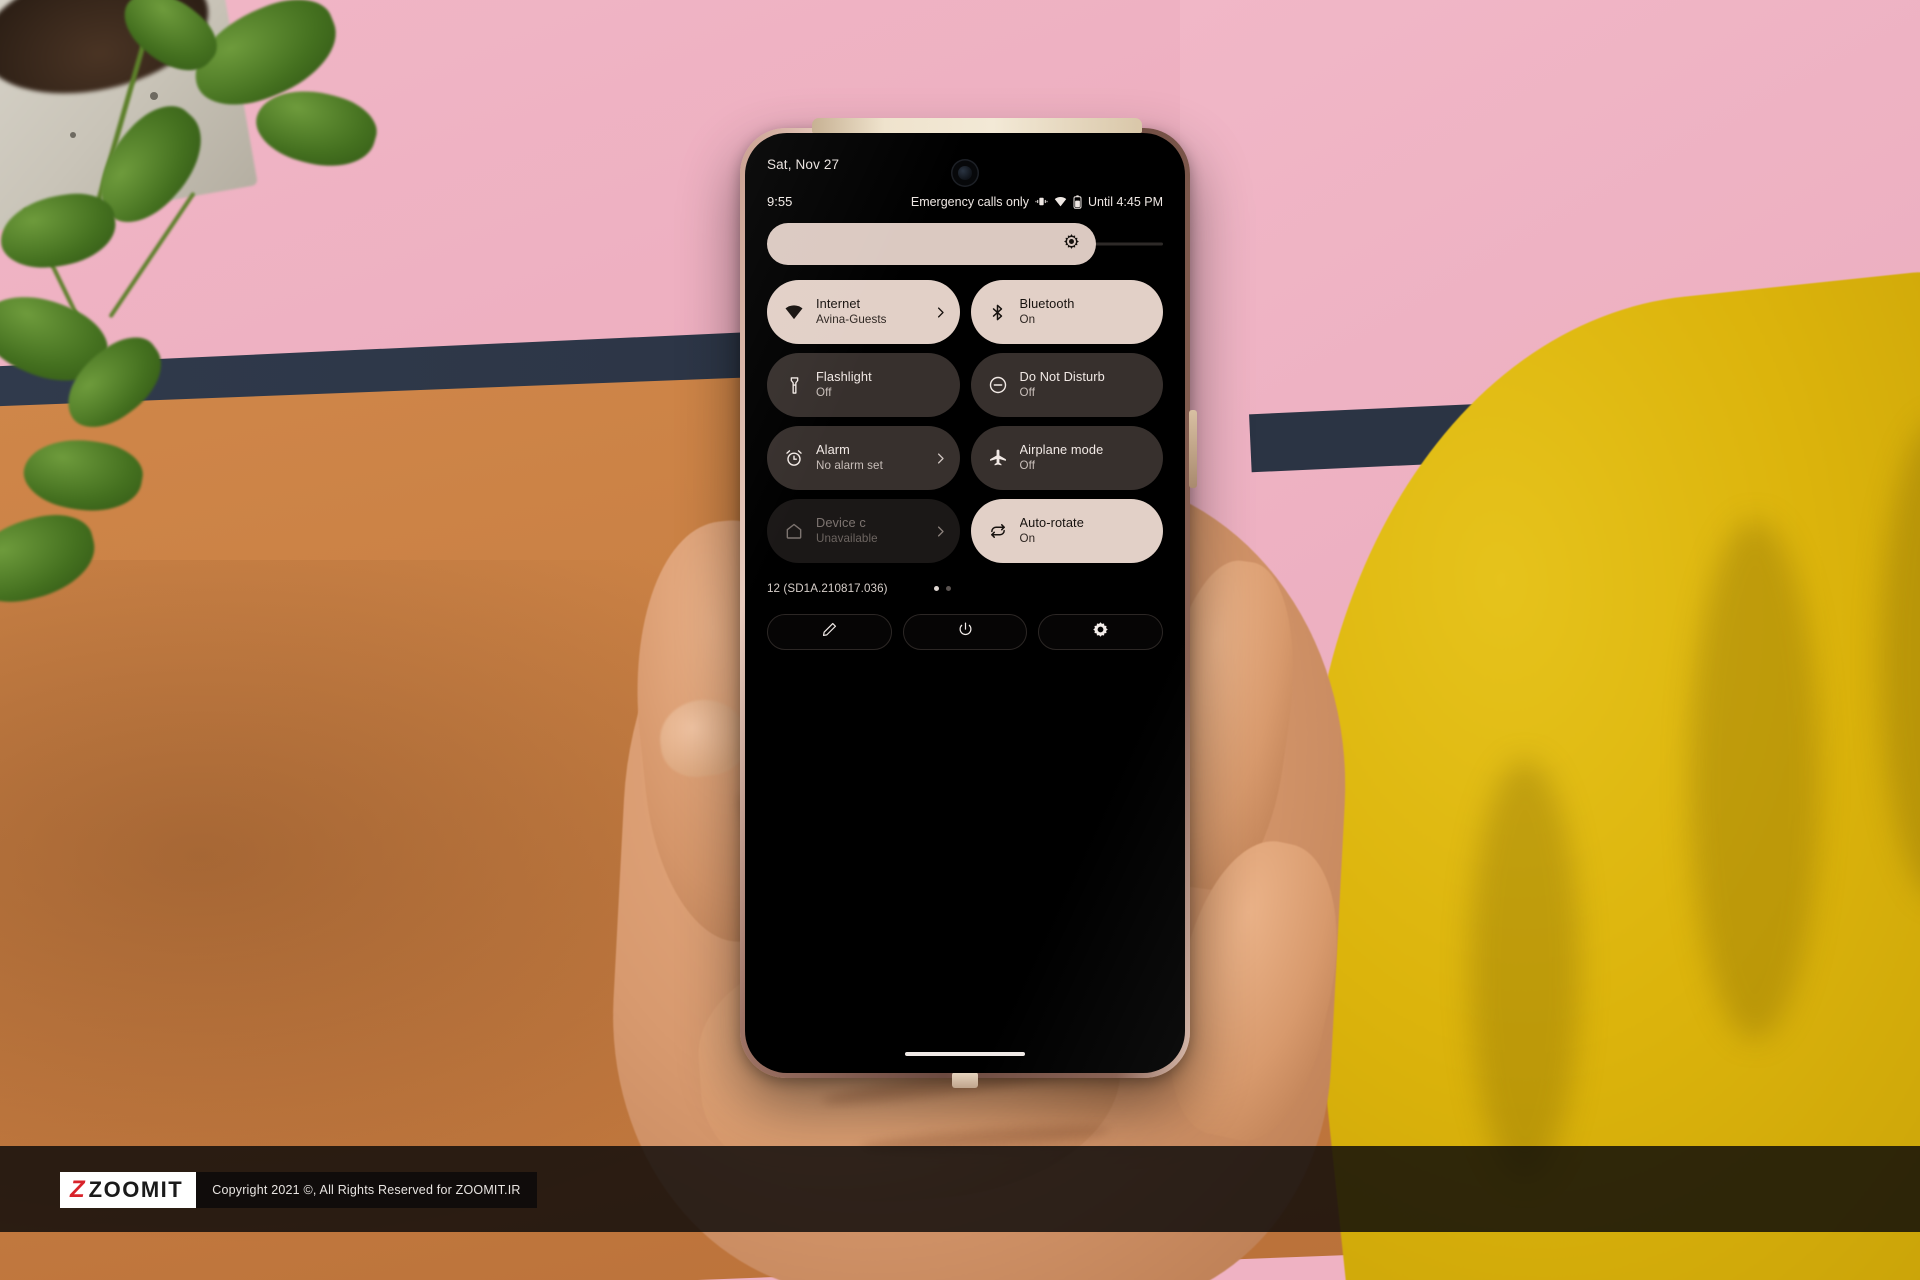 Image resolution: width=1920 pixels, height=1280 pixels. What do you see at coordinates (833, 450) in the screenshot?
I see `qs-tile-title: Alarm` at bounding box center [833, 450].